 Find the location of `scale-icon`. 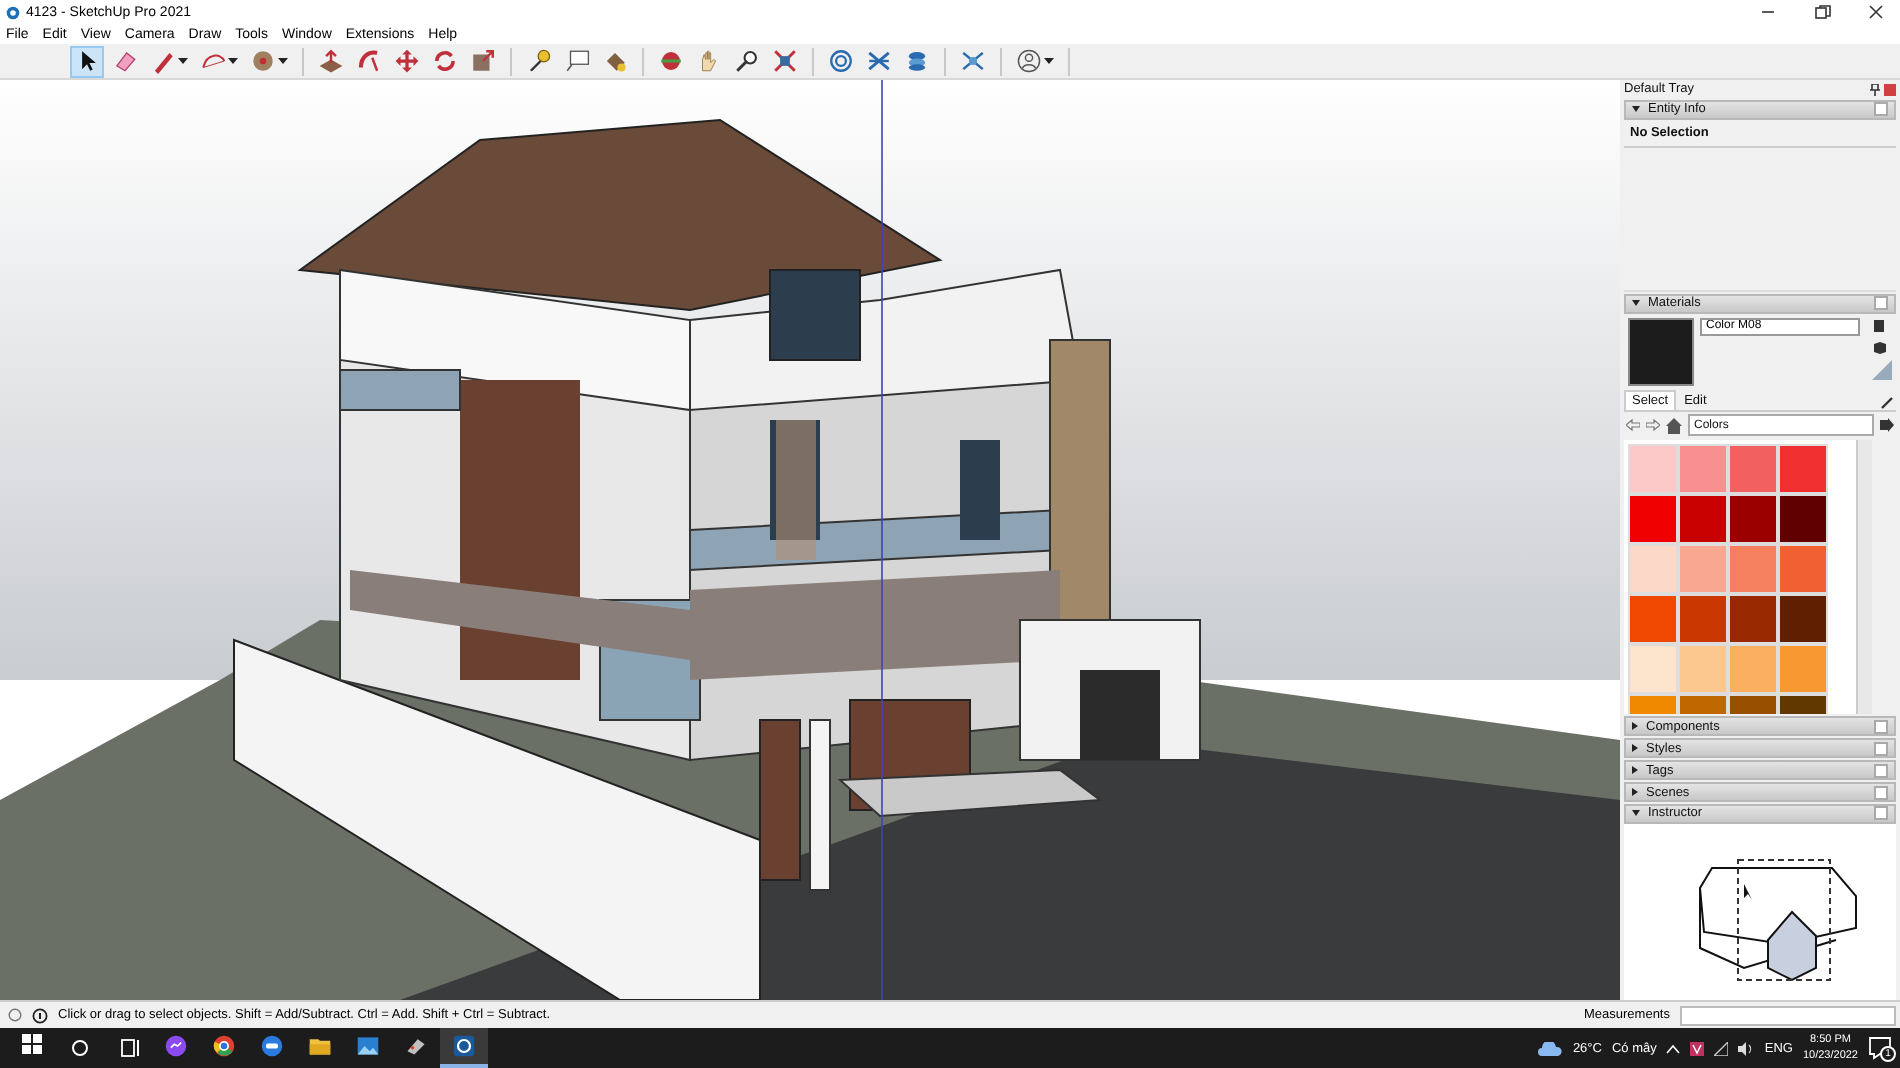

scale-icon is located at coordinates (483, 61).